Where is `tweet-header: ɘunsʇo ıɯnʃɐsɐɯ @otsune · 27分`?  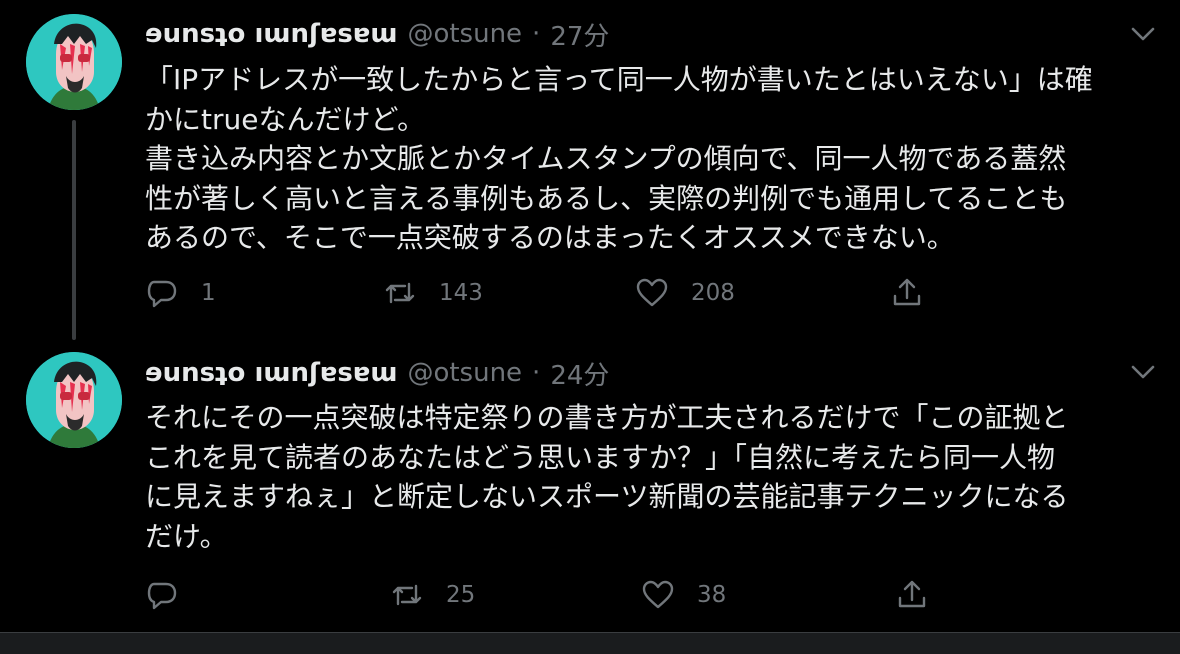 tweet-header: ɘunsʇo ıɯnʃɐsɐɯ @otsune · 27分 is located at coordinates (377, 34).